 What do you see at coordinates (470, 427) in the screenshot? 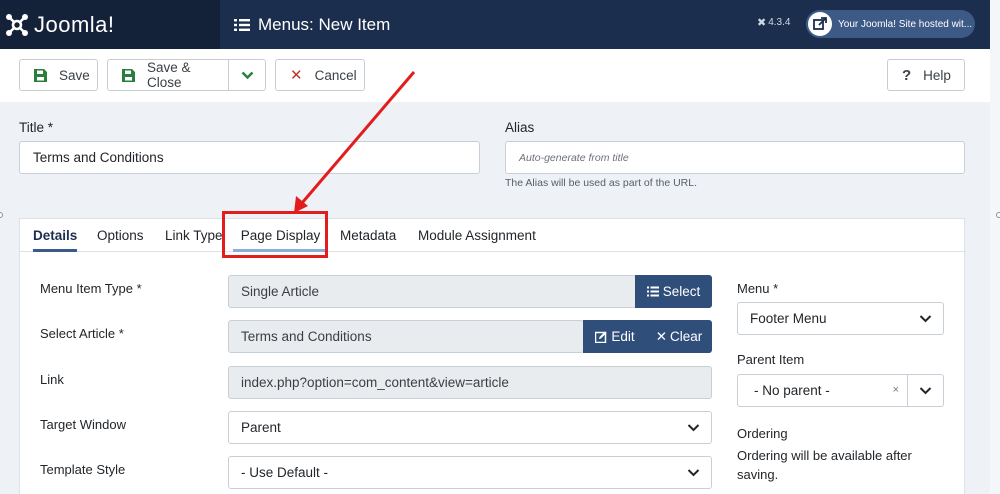
I see `target-window-select: Parent` at bounding box center [470, 427].